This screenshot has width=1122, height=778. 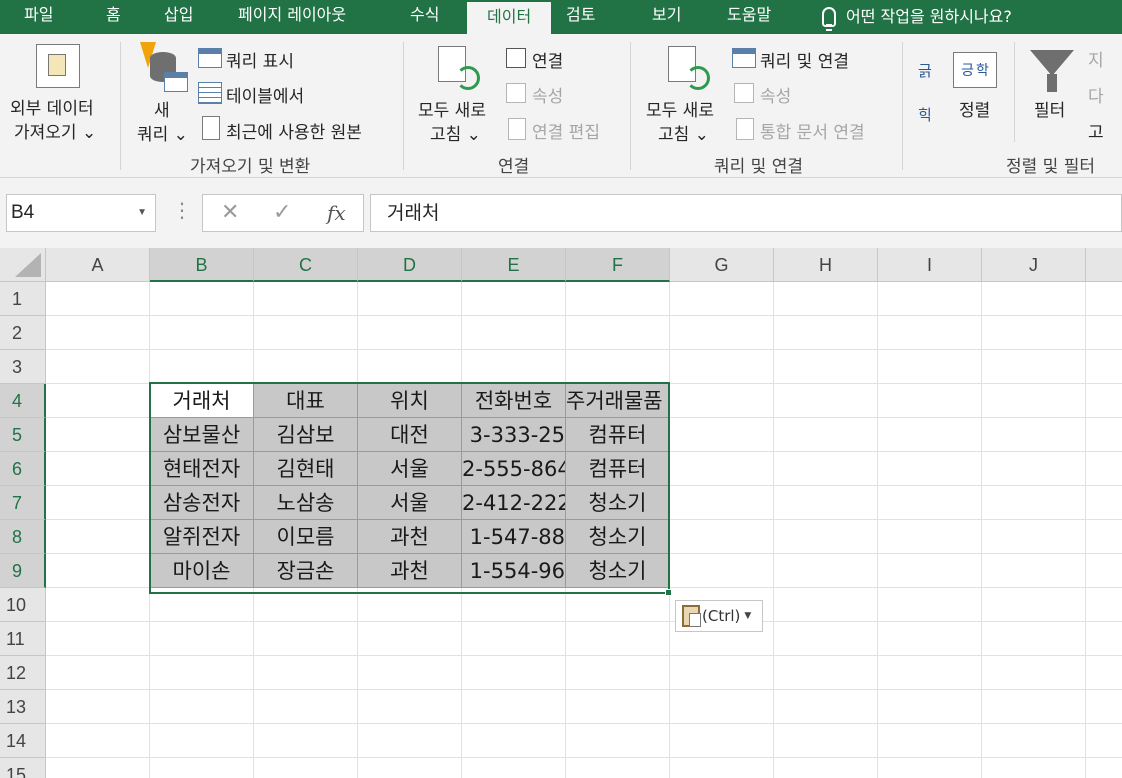 What do you see at coordinates (746, 213) in the screenshot?
I see `formula-input: 거래처` at bounding box center [746, 213].